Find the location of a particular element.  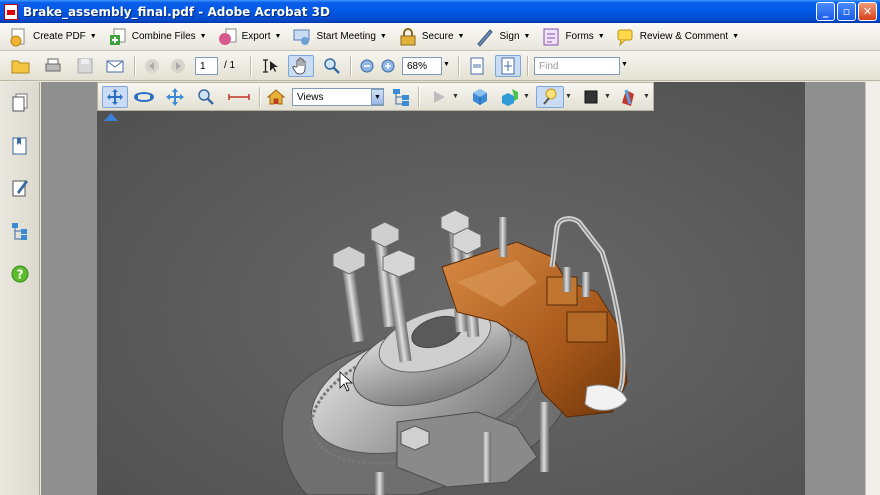

lock-icon is located at coordinates (408, 37).